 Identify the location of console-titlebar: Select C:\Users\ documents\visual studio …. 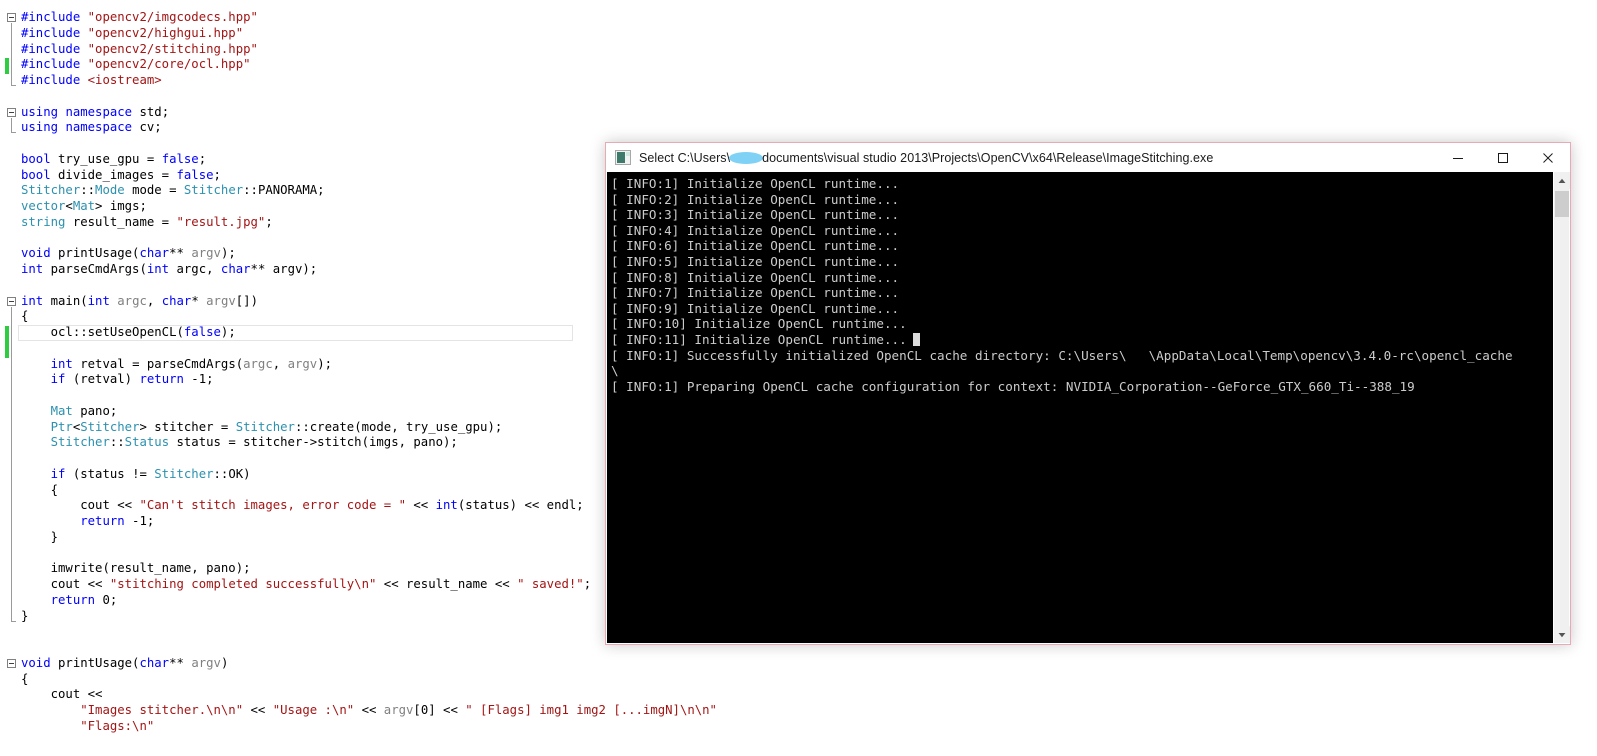
(1088, 157).